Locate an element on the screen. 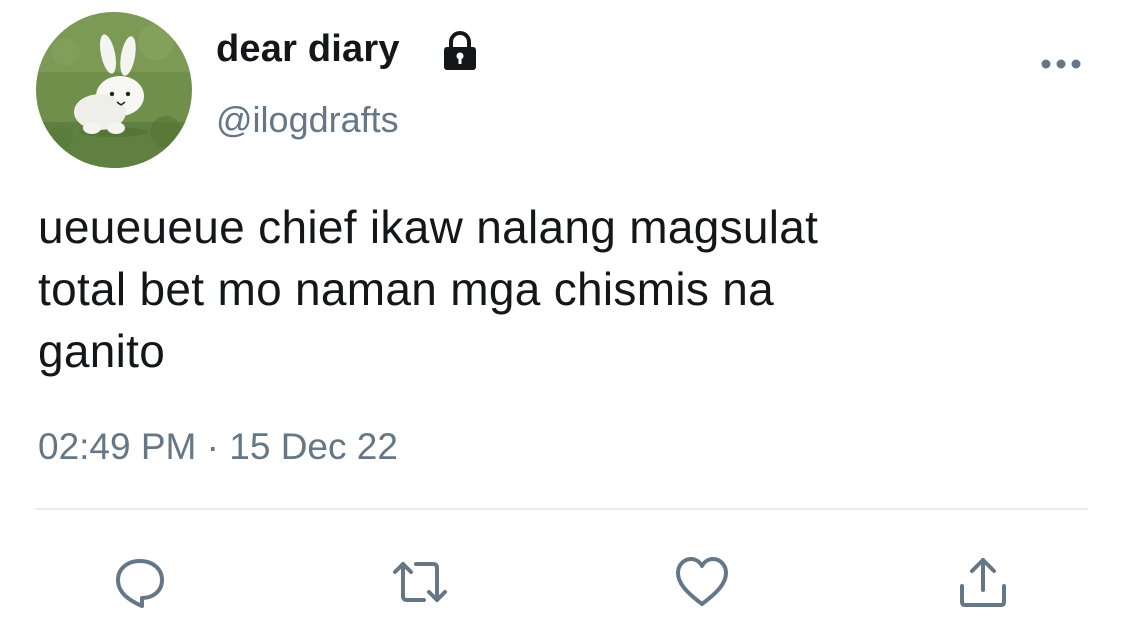  reply-button is located at coordinates (140, 582).